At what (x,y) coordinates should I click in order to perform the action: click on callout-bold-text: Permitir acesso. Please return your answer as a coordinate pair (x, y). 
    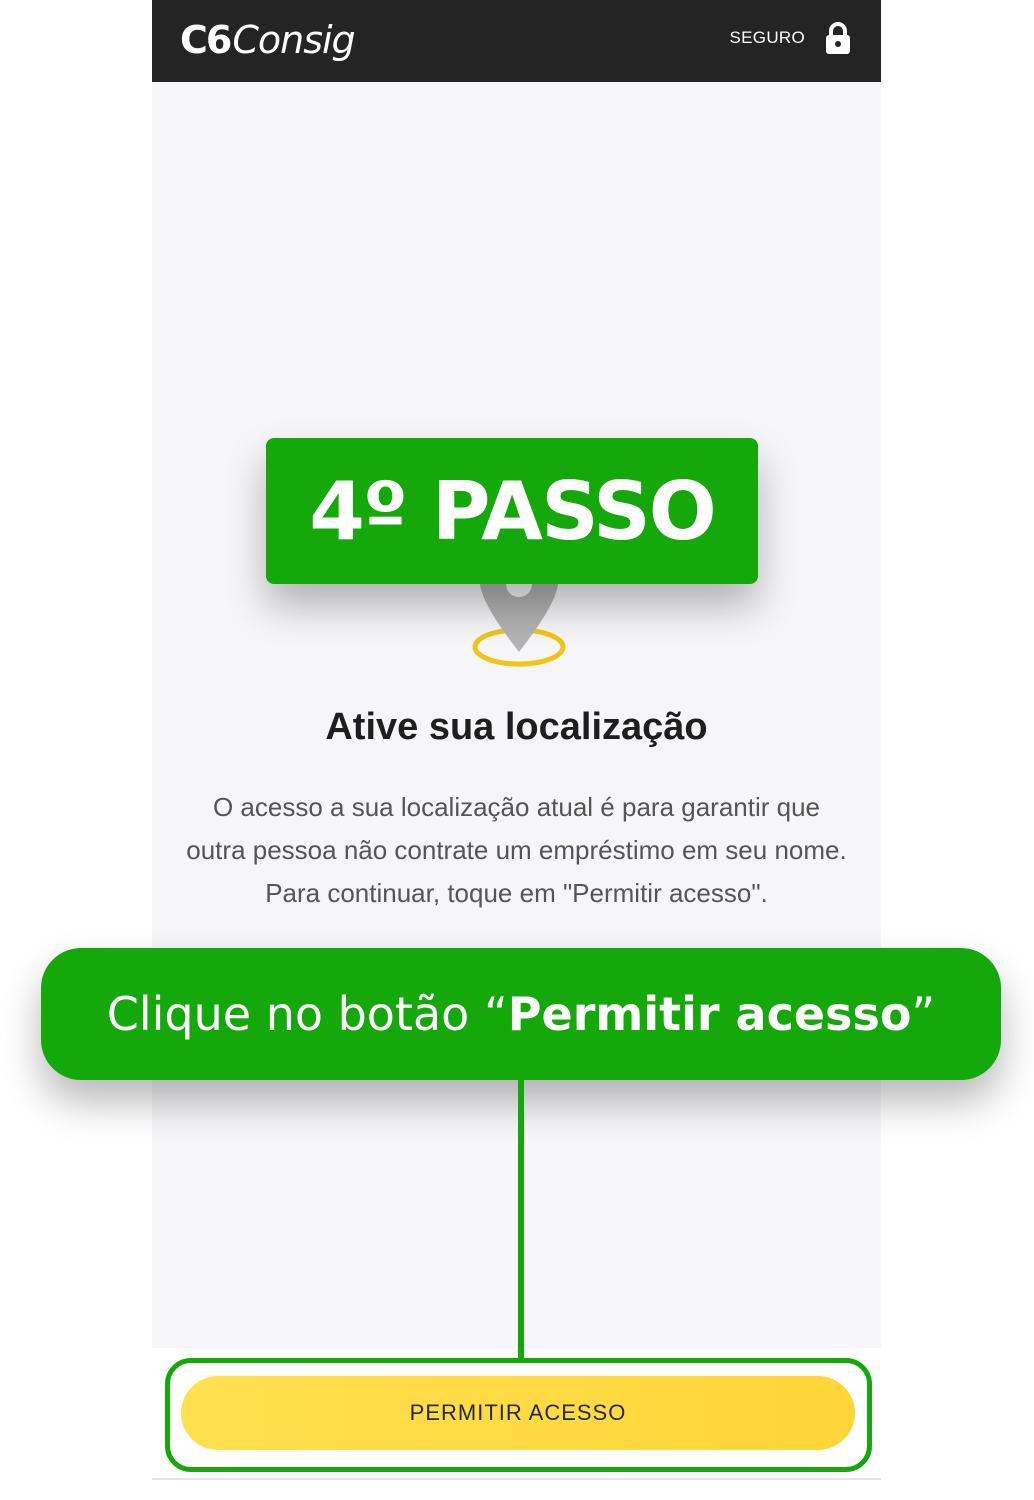
    Looking at the image, I should click on (709, 1014).